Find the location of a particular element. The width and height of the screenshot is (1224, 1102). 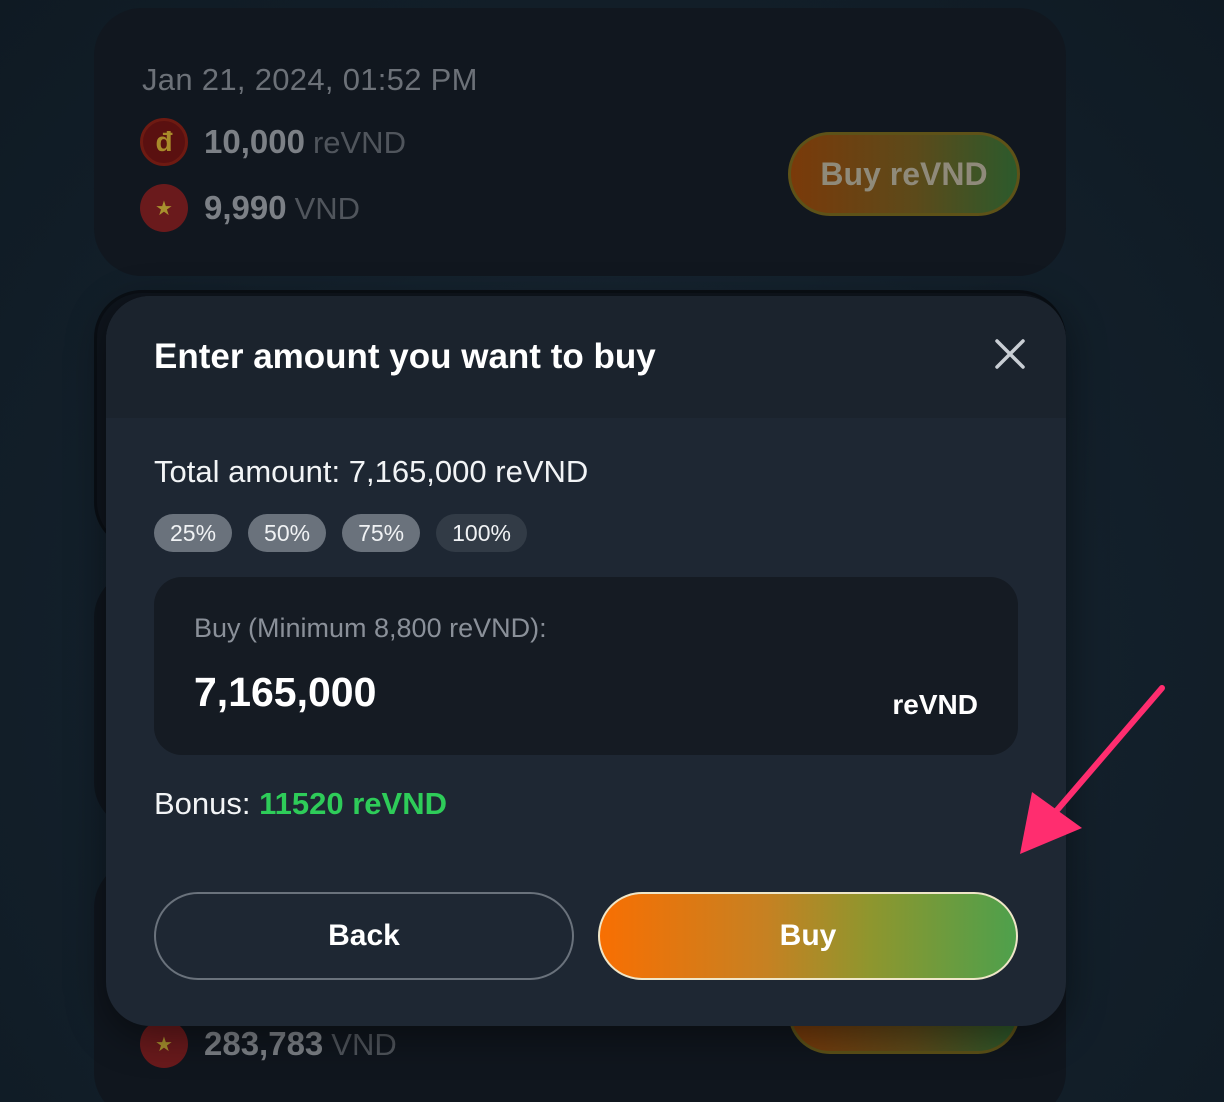

close-icon is located at coordinates (1010, 354).